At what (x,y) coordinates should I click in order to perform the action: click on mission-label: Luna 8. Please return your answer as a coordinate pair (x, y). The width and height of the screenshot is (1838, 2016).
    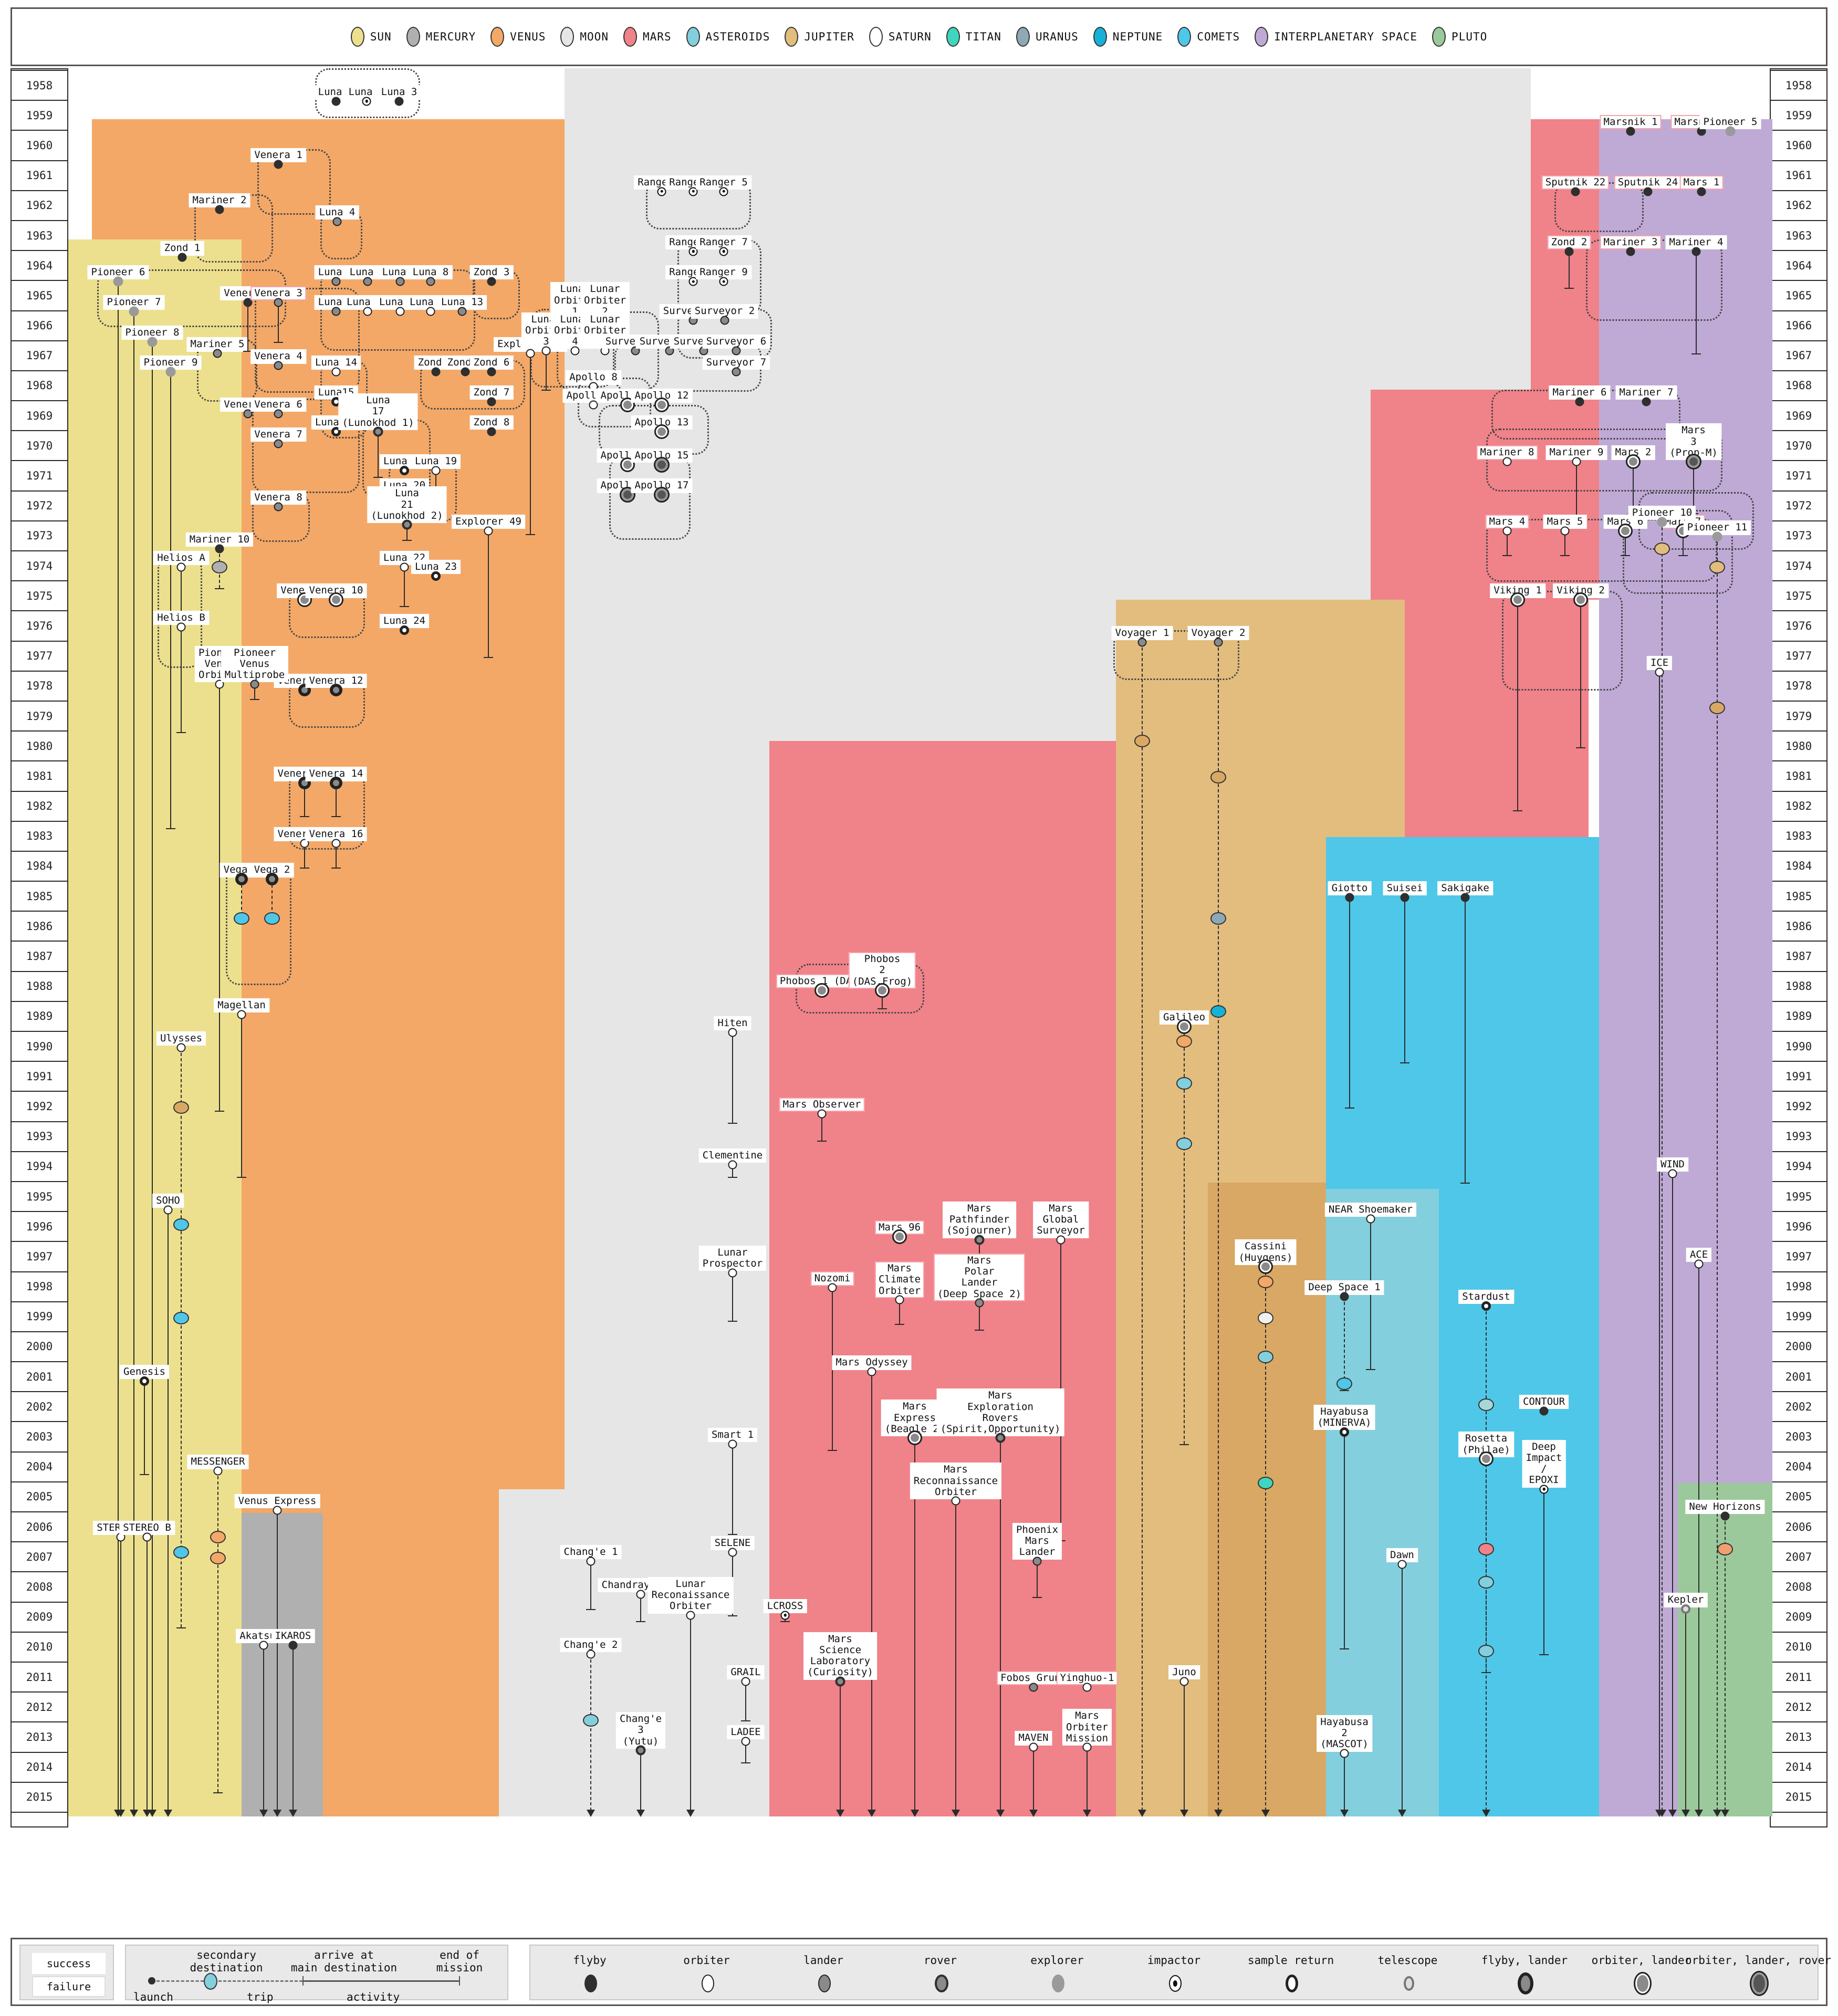
    Looking at the image, I should click on (431, 272).